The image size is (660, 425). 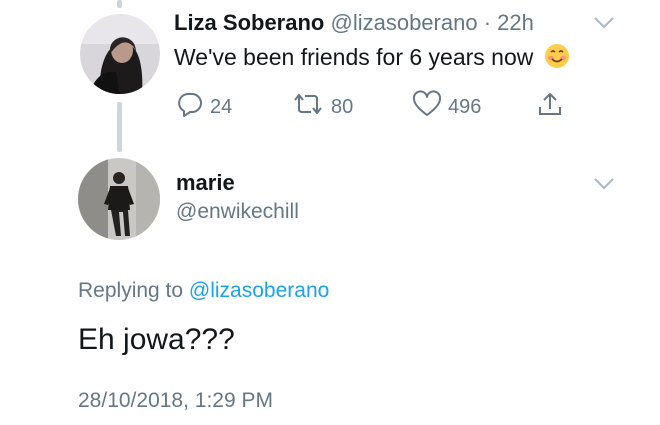 I want to click on tweet-header: Liza Soberano @lizasoberano · 22h, so click(x=354, y=23).